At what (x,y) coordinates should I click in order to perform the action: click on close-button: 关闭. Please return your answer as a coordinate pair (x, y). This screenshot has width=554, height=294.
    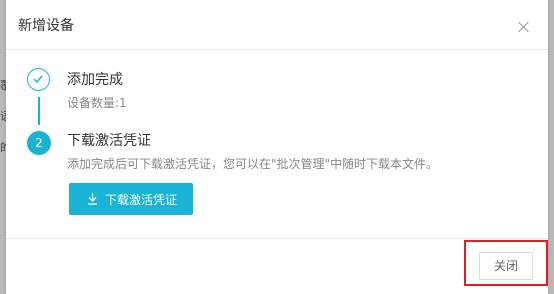
    Looking at the image, I should click on (506, 266).